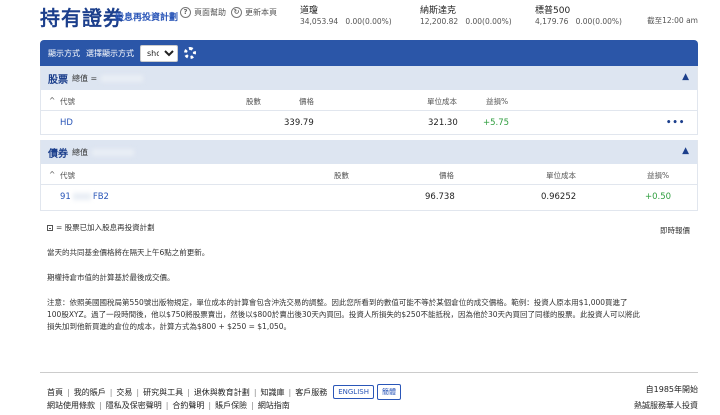 The height and width of the screenshot is (415, 720). Describe the element at coordinates (273, 392) in the screenshot. I see `footer-link-knowledge: 知識庫` at that location.